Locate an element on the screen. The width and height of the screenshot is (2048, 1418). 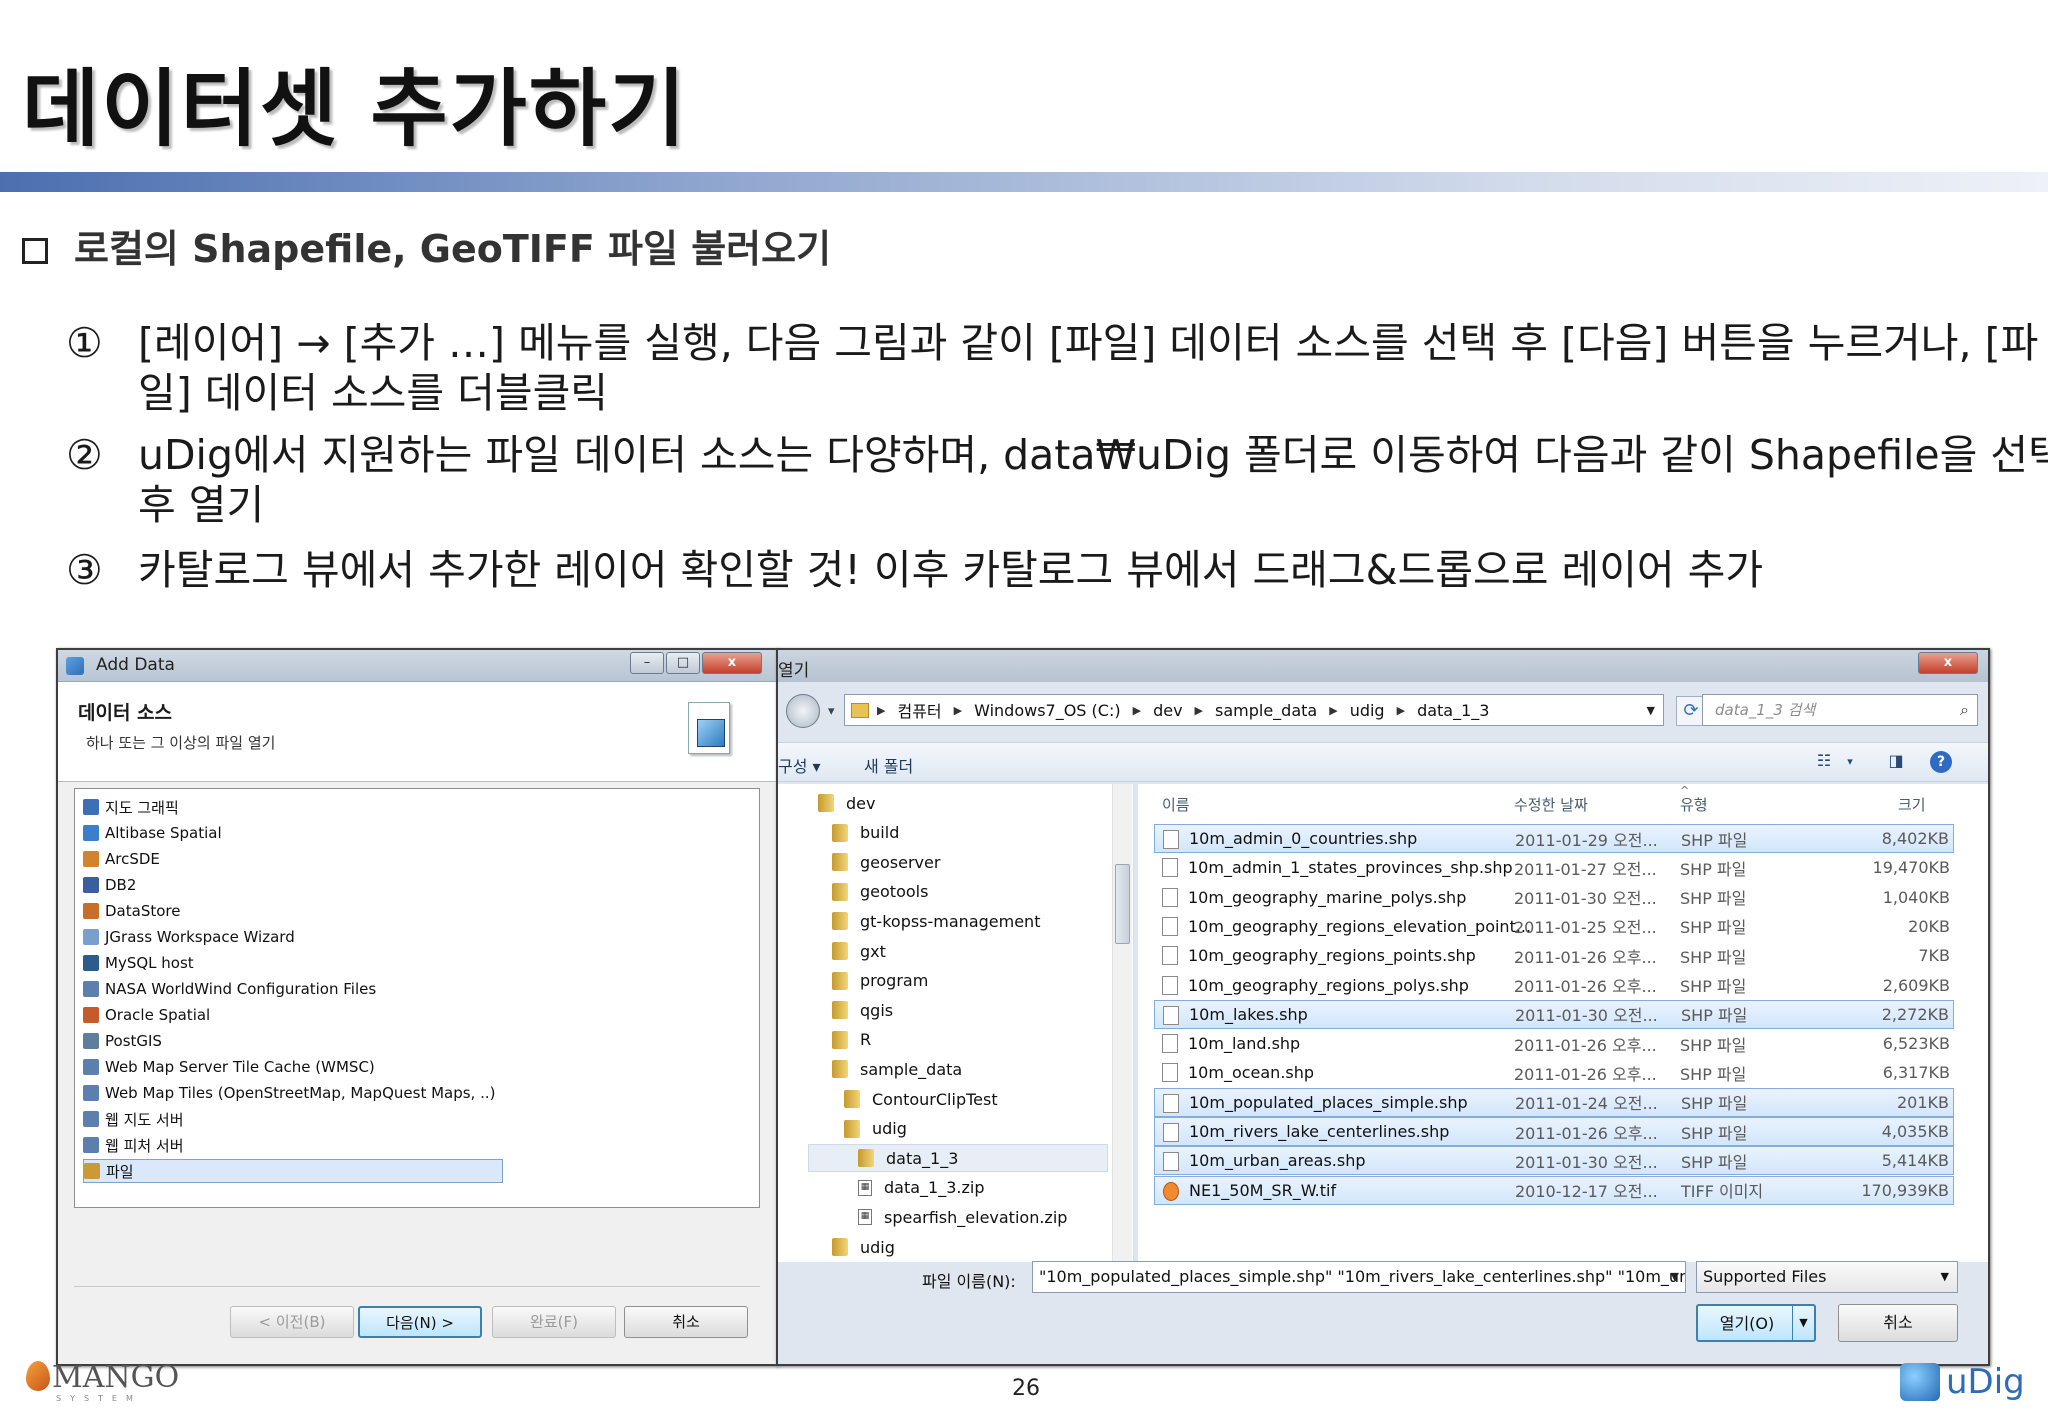
tree-item-label: data_1_3 is located at coordinates (922, 1158).